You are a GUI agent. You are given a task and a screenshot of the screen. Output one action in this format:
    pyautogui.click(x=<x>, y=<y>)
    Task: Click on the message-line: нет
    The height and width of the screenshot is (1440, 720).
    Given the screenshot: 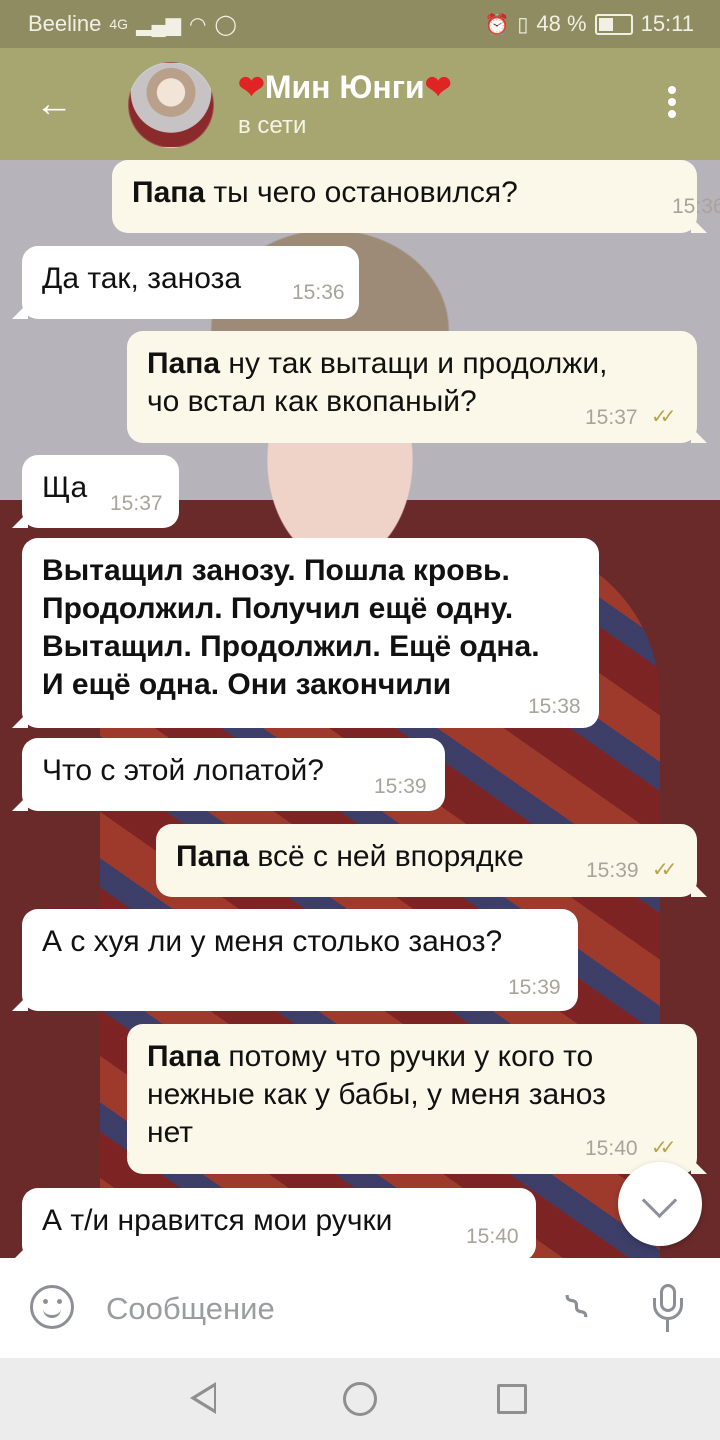 What is the action you would take?
    pyautogui.click(x=376, y=1133)
    